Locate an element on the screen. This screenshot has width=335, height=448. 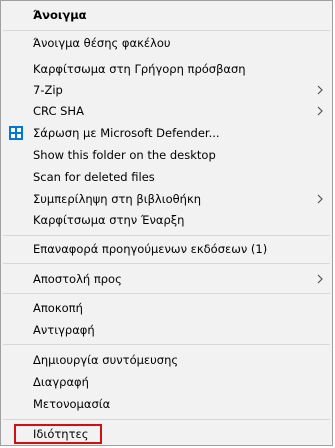
menu-item-rename: Μετονομασία is located at coordinates (166, 404).